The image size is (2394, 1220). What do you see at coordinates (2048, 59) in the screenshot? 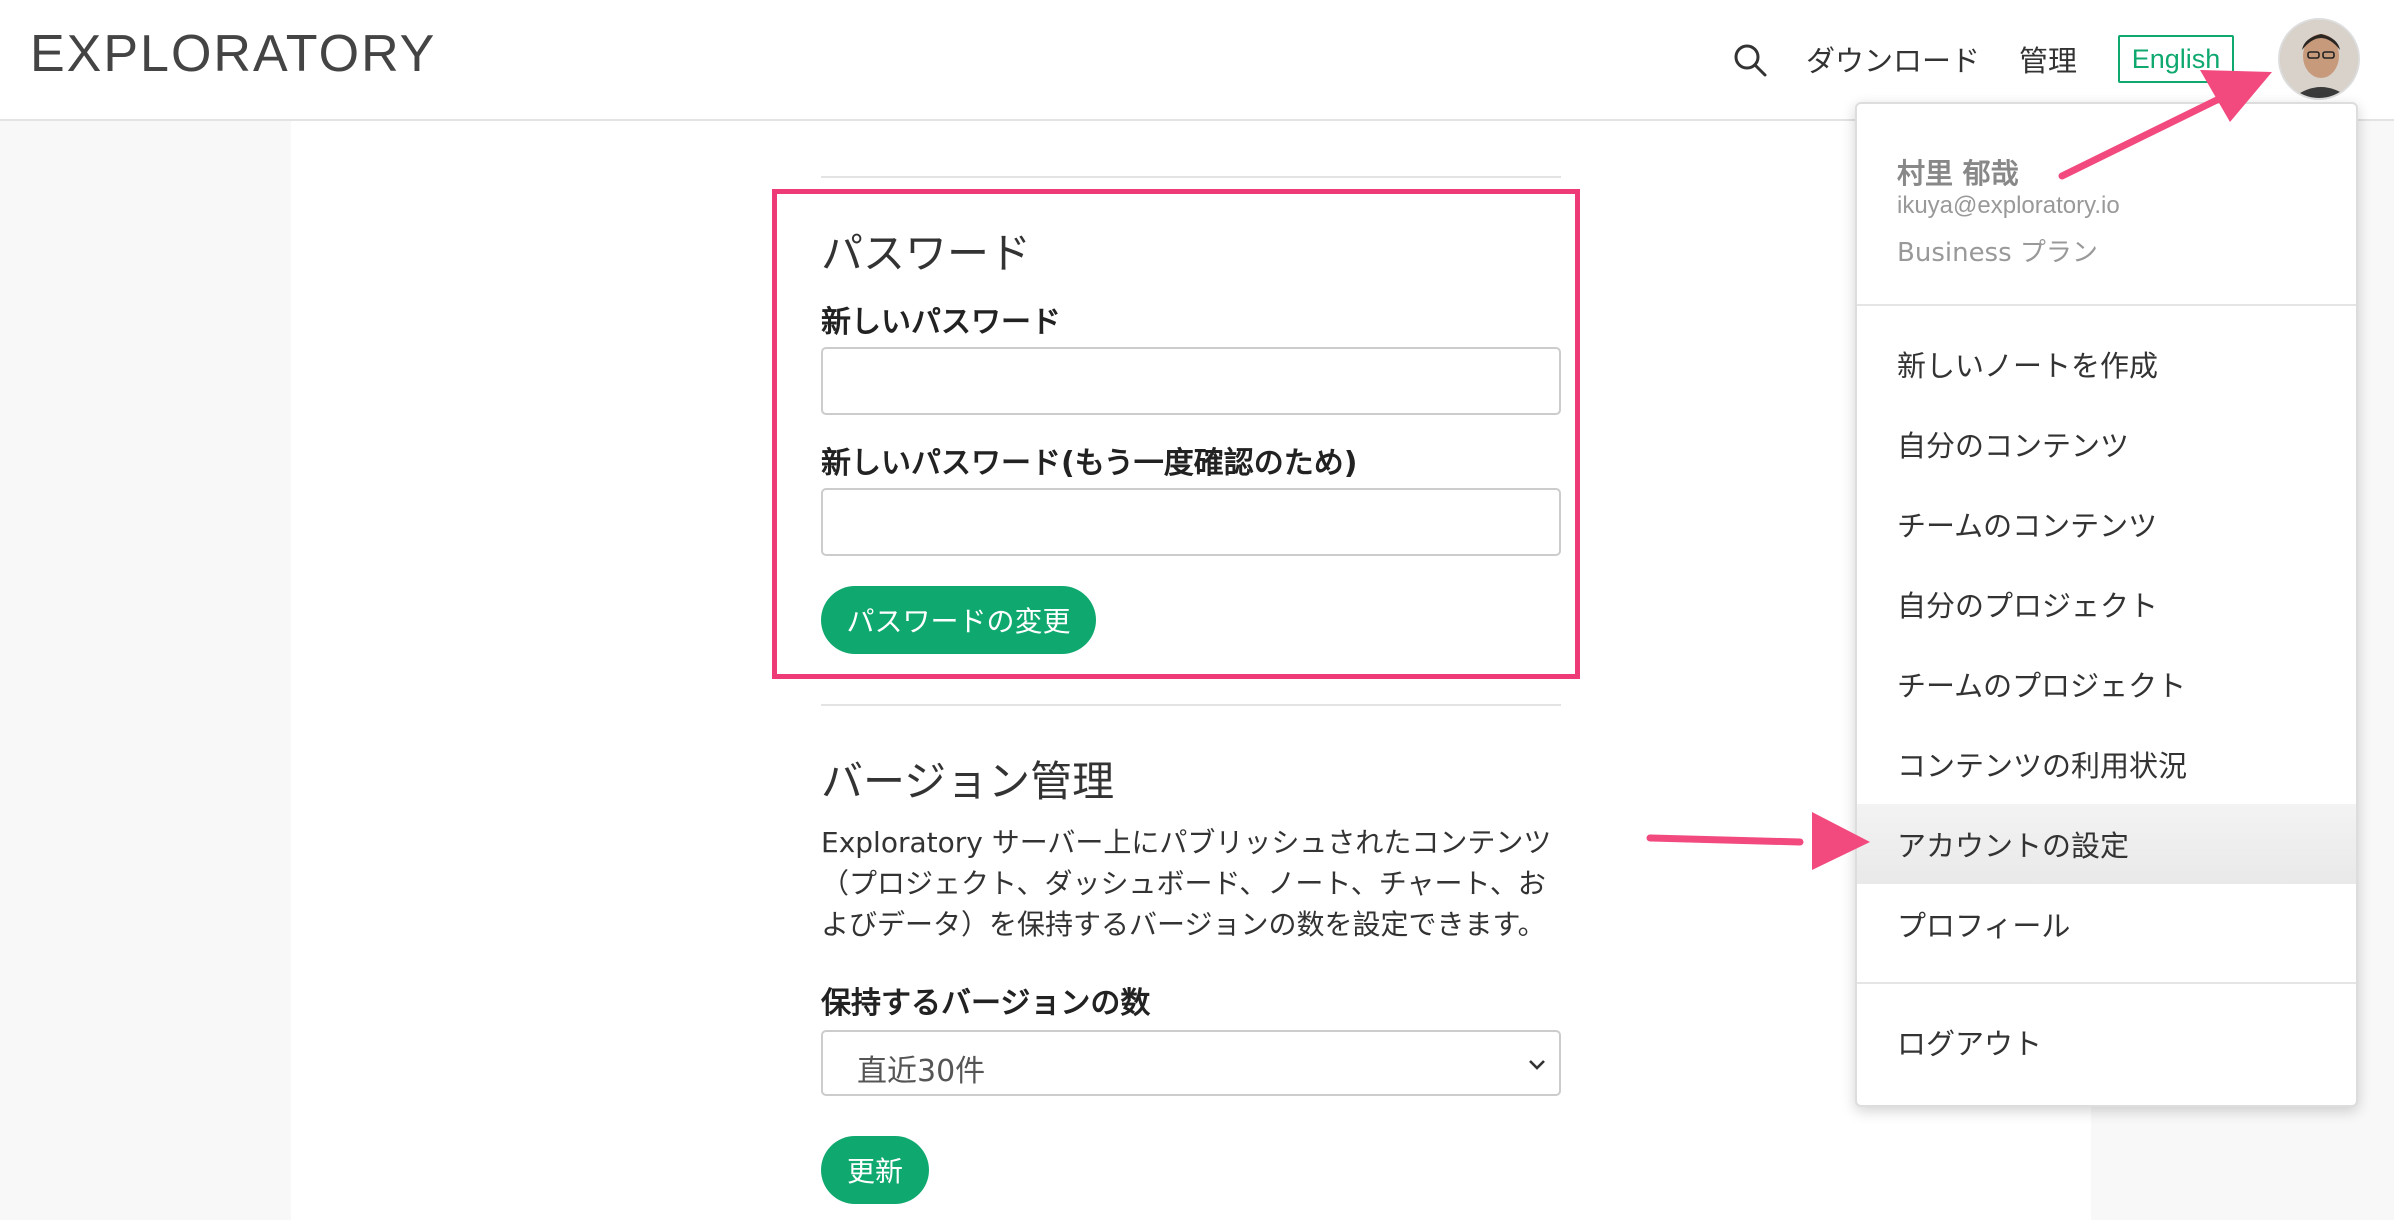
I see `nav-admin-link: 管理` at bounding box center [2048, 59].